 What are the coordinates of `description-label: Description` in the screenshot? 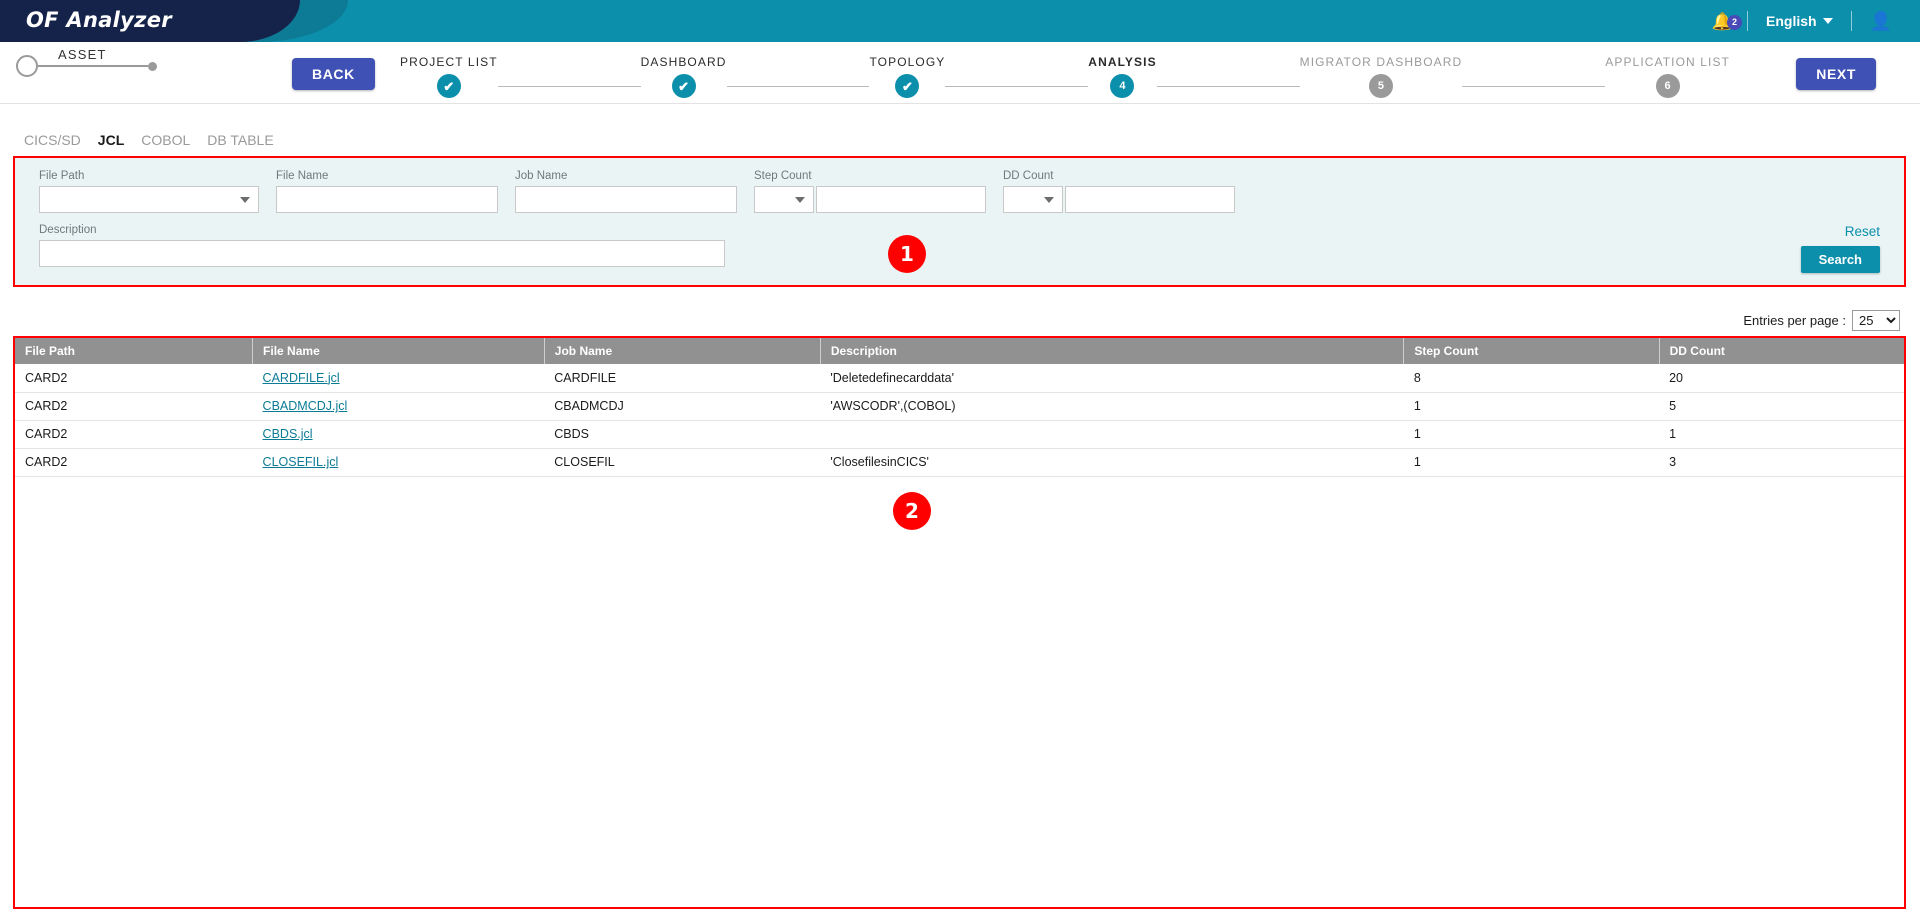 It's located at (68, 230).